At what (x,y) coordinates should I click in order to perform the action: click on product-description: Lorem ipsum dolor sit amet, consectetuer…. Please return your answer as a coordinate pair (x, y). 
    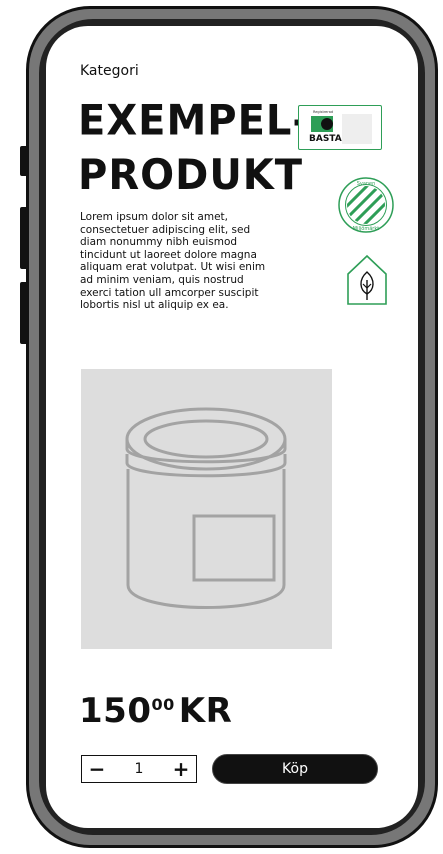
    Looking at the image, I should click on (173, 261).